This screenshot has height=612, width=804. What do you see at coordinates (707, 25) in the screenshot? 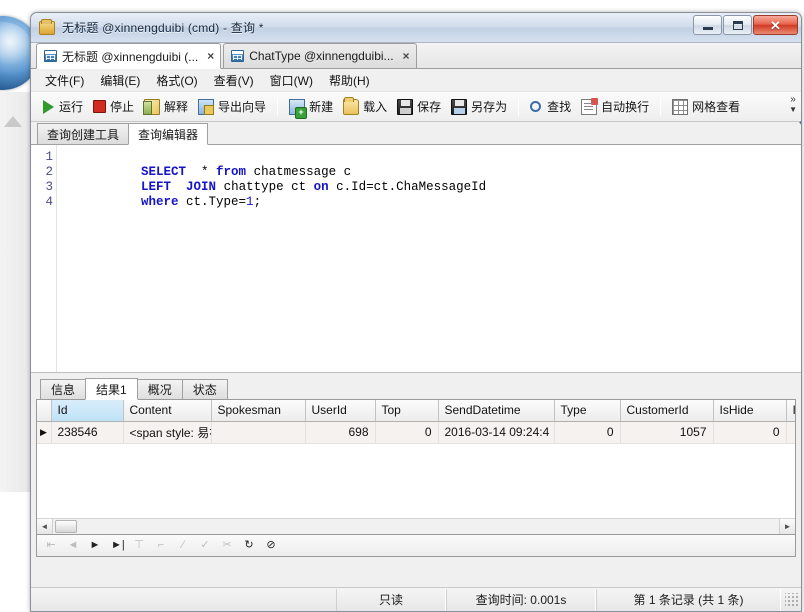
I see `minimize-button` at bounding box center [707, 25].